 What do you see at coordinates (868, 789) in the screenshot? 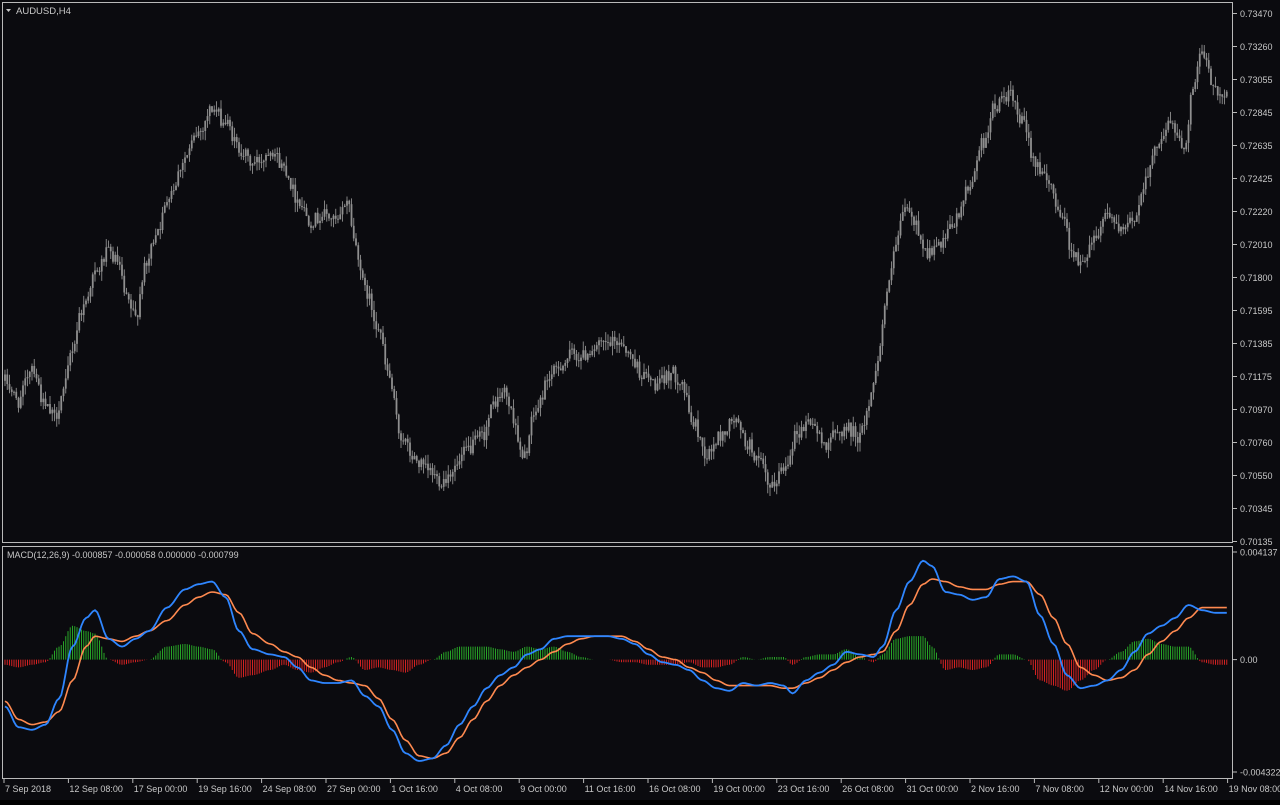
I see `time-tick-label: 26 Oct 08:00` at bounding box center [868, 789].